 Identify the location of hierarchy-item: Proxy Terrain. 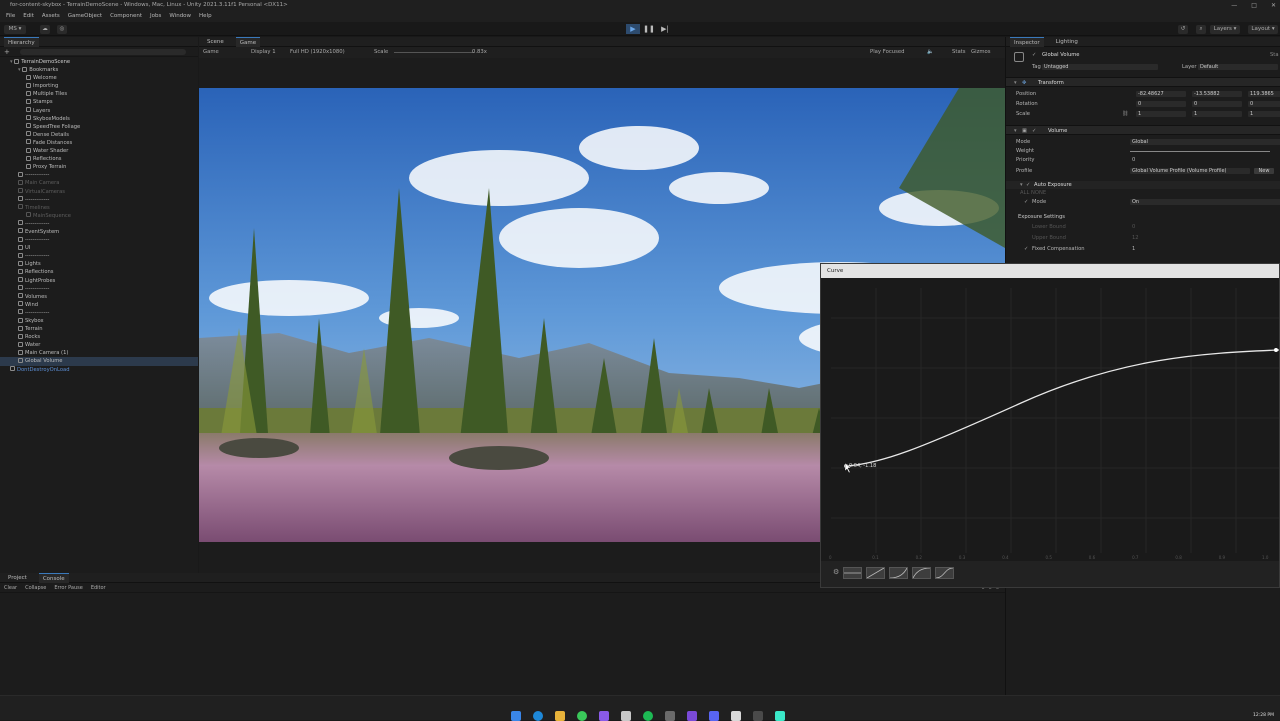
(99, 167).